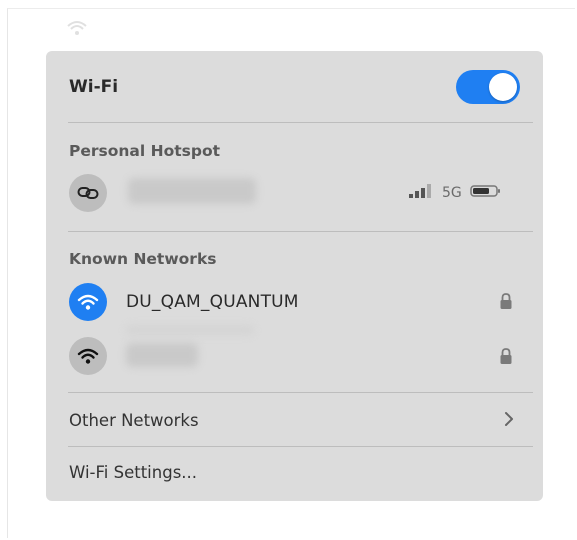 This screenshot has width=577, height=540. I want to click on chevron-right-icon, so click(509, 421).